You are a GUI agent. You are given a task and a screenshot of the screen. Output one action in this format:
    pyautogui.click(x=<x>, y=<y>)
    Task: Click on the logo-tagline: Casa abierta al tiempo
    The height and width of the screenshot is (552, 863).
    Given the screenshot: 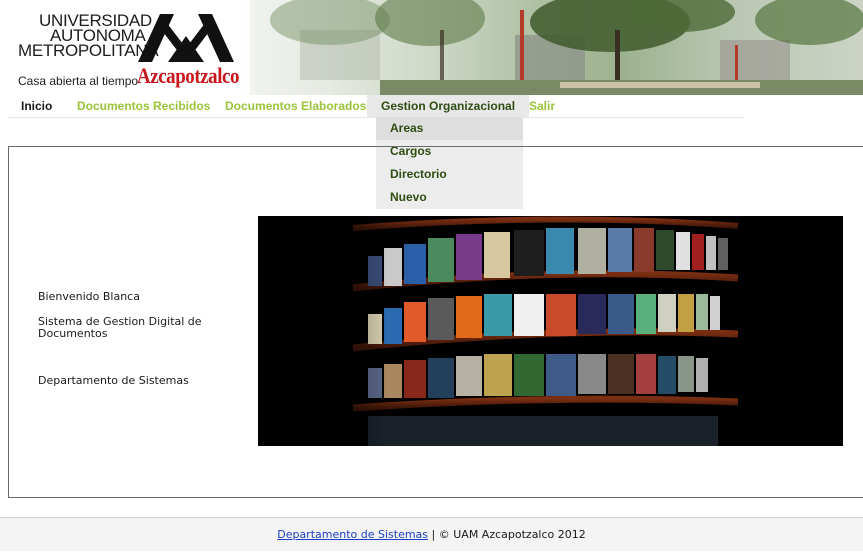 What is the action you would take?
    pyautogui.click(x=78, y=81)
    